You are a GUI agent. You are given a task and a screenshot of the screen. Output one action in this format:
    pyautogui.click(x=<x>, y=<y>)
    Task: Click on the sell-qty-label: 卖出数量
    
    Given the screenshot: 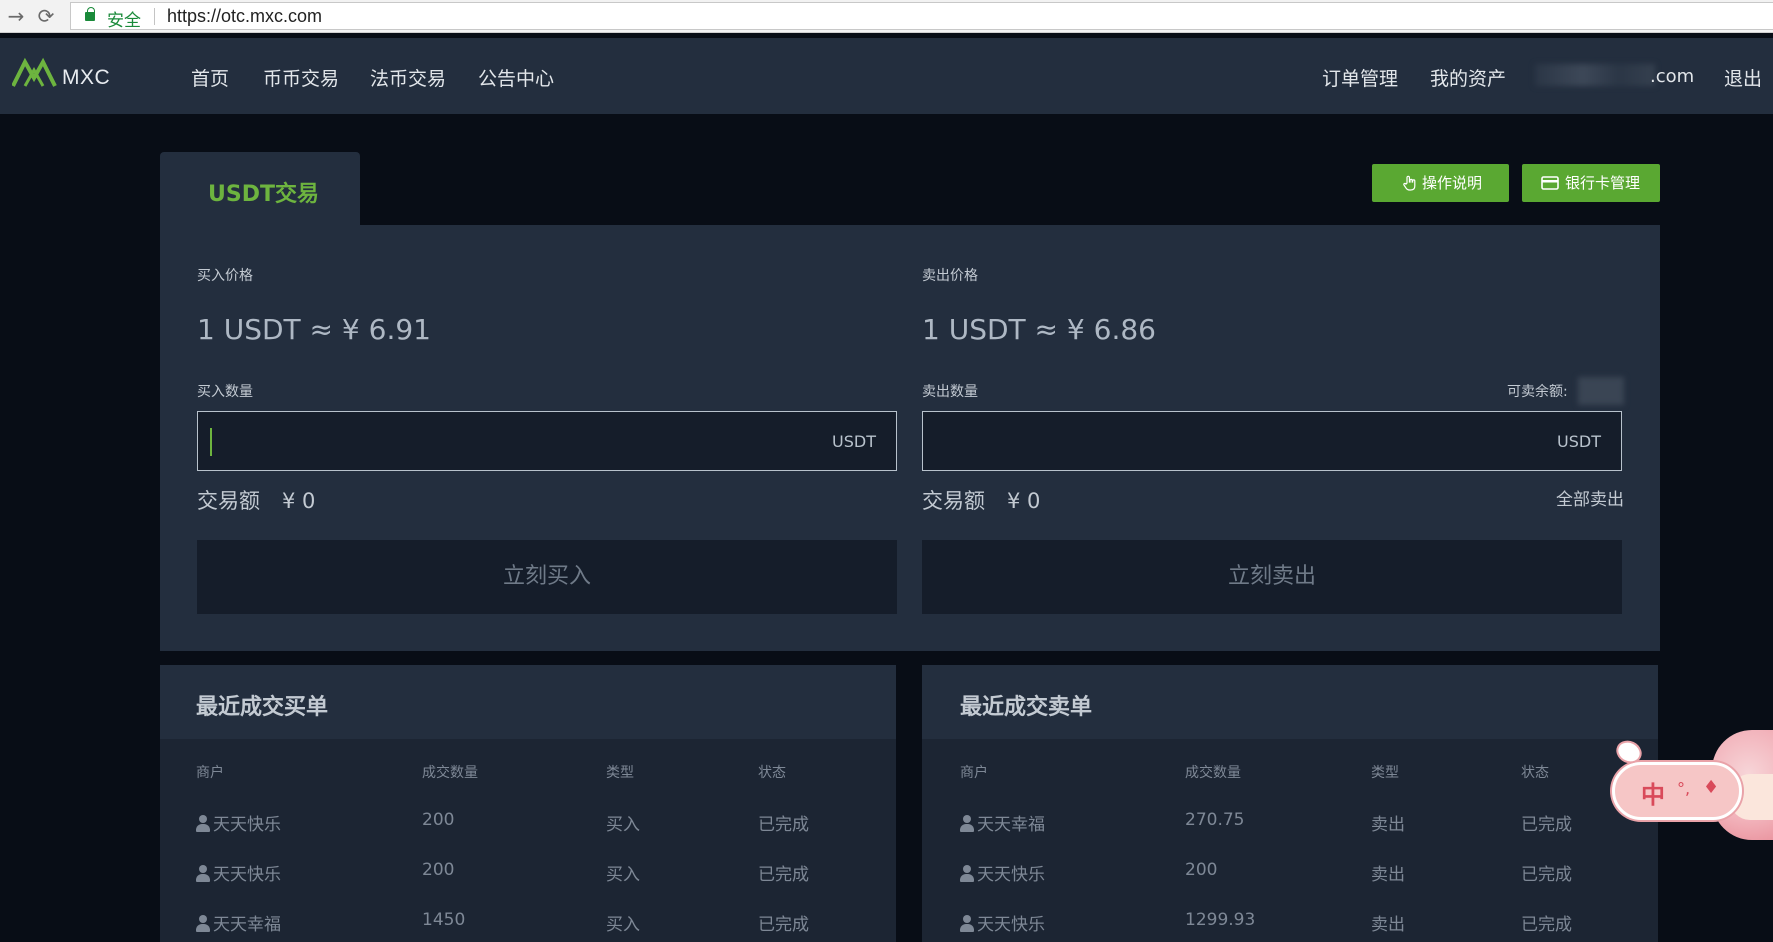 What is the action you would take?
    pyautogui.click(x=950, y=392)
    